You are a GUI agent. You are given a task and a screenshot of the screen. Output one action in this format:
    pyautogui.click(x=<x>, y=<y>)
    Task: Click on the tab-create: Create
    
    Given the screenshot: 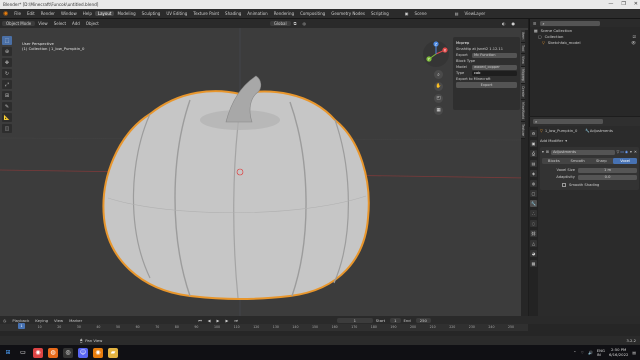 What is the action you would take?
    pyautogui.click(x=523, y=91)
    